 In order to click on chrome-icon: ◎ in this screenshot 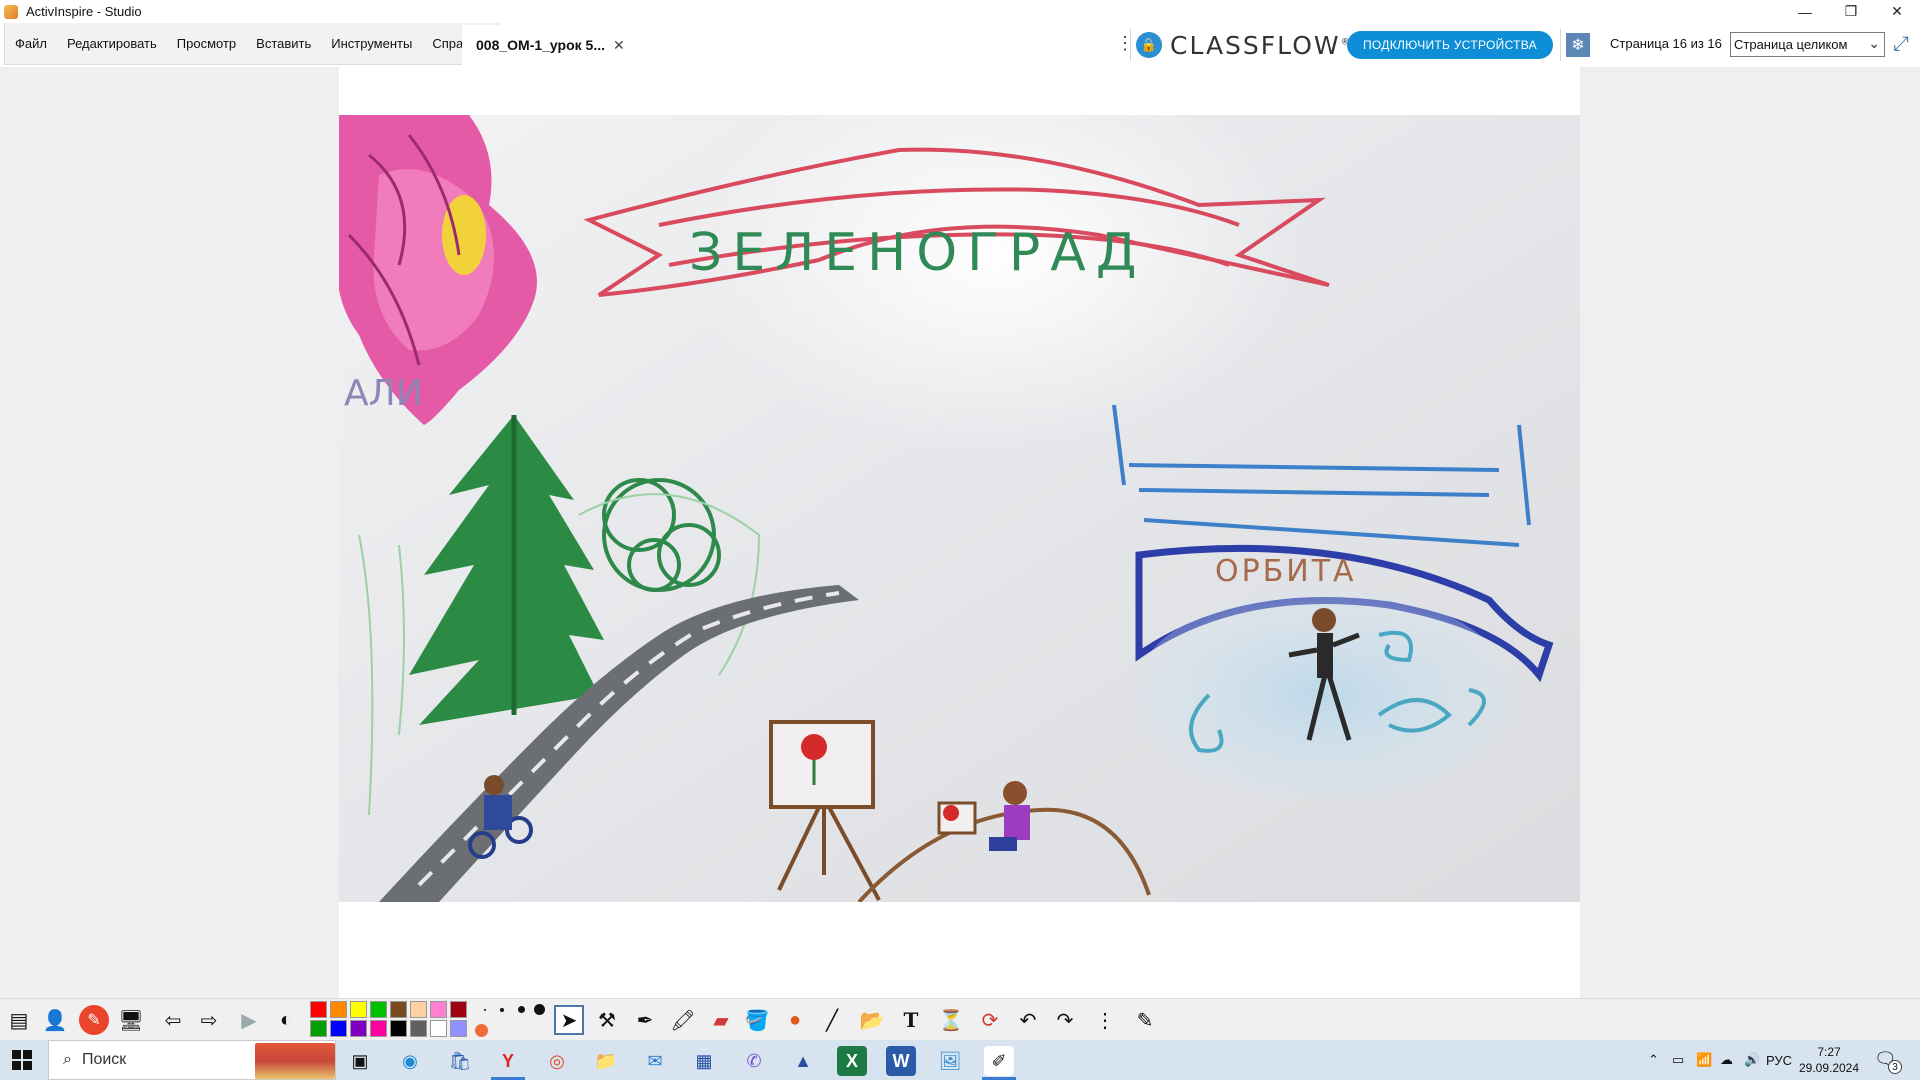, I will do `click(557, 1061)`.